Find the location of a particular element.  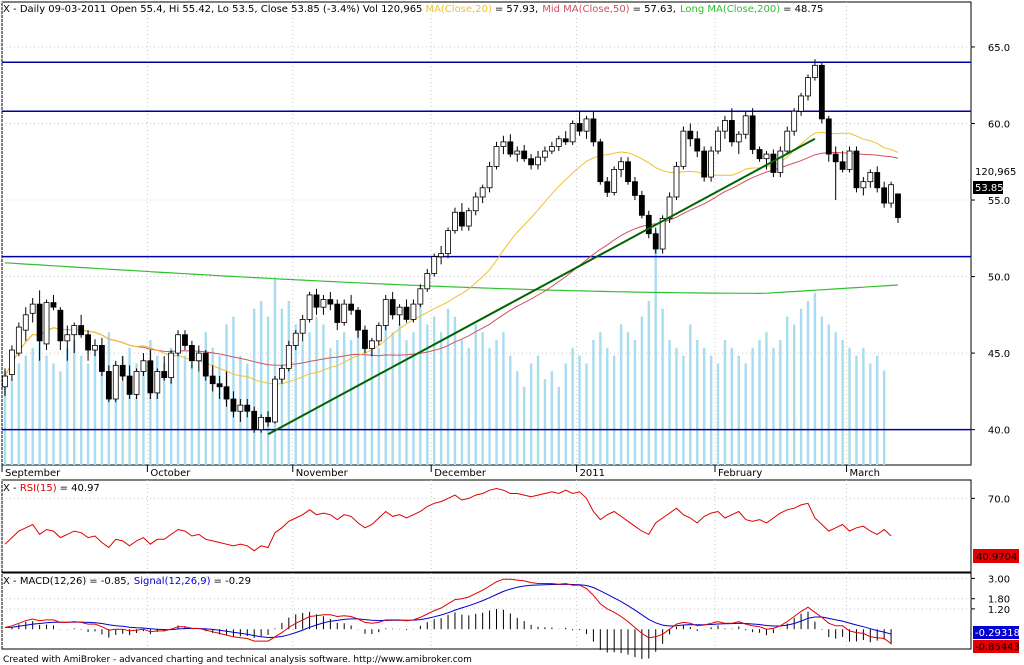

rsi-tick-label: 70.0 is located at coordinates (999, 499).